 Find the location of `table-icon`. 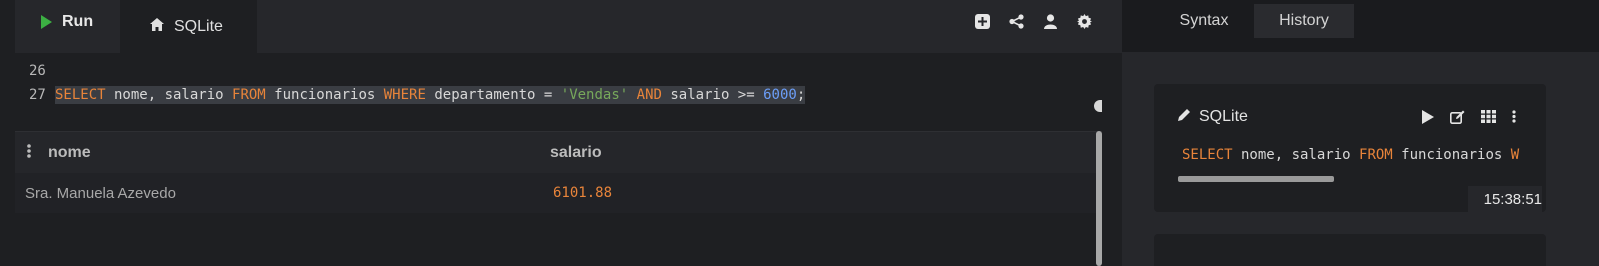

table-icon is located at coordinates (1488, 119).